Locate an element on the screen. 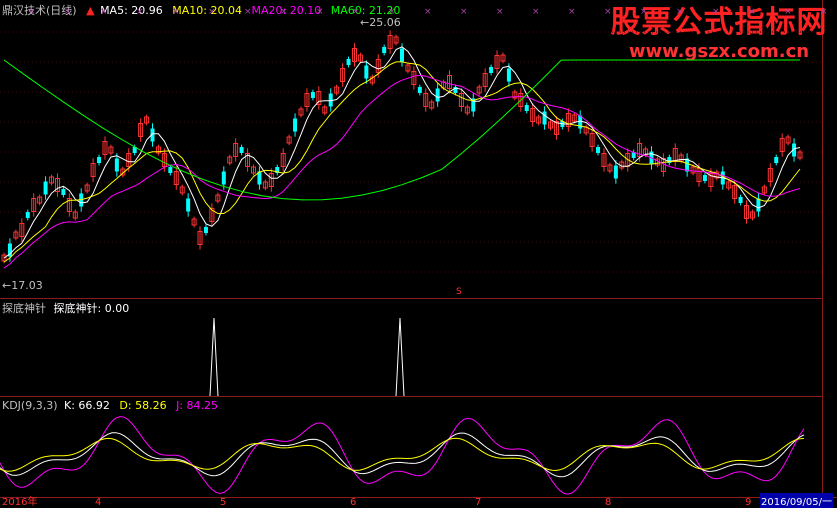 The image size is (837, 508). axis-label-jul: 7 is located at coordinates (478, 502).